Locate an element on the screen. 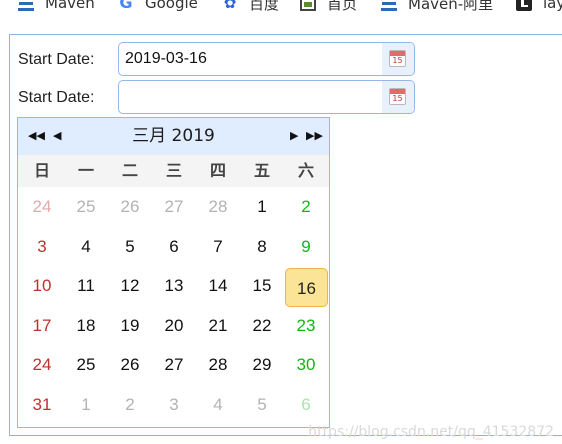  bookmark-label: 首页 is located at coordinates (342, 6).